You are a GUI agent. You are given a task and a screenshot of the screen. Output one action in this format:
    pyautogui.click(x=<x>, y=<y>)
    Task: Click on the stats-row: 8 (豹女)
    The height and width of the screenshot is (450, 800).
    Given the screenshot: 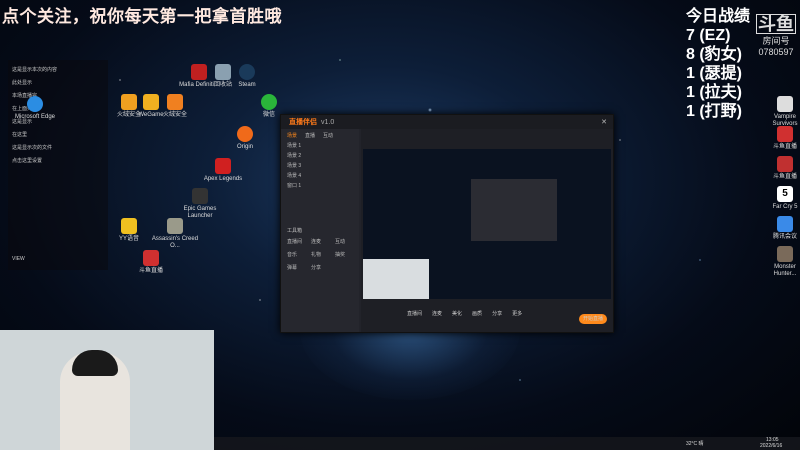 What is the action you would take?
    pyautogui.click(x=713, y=54)
    